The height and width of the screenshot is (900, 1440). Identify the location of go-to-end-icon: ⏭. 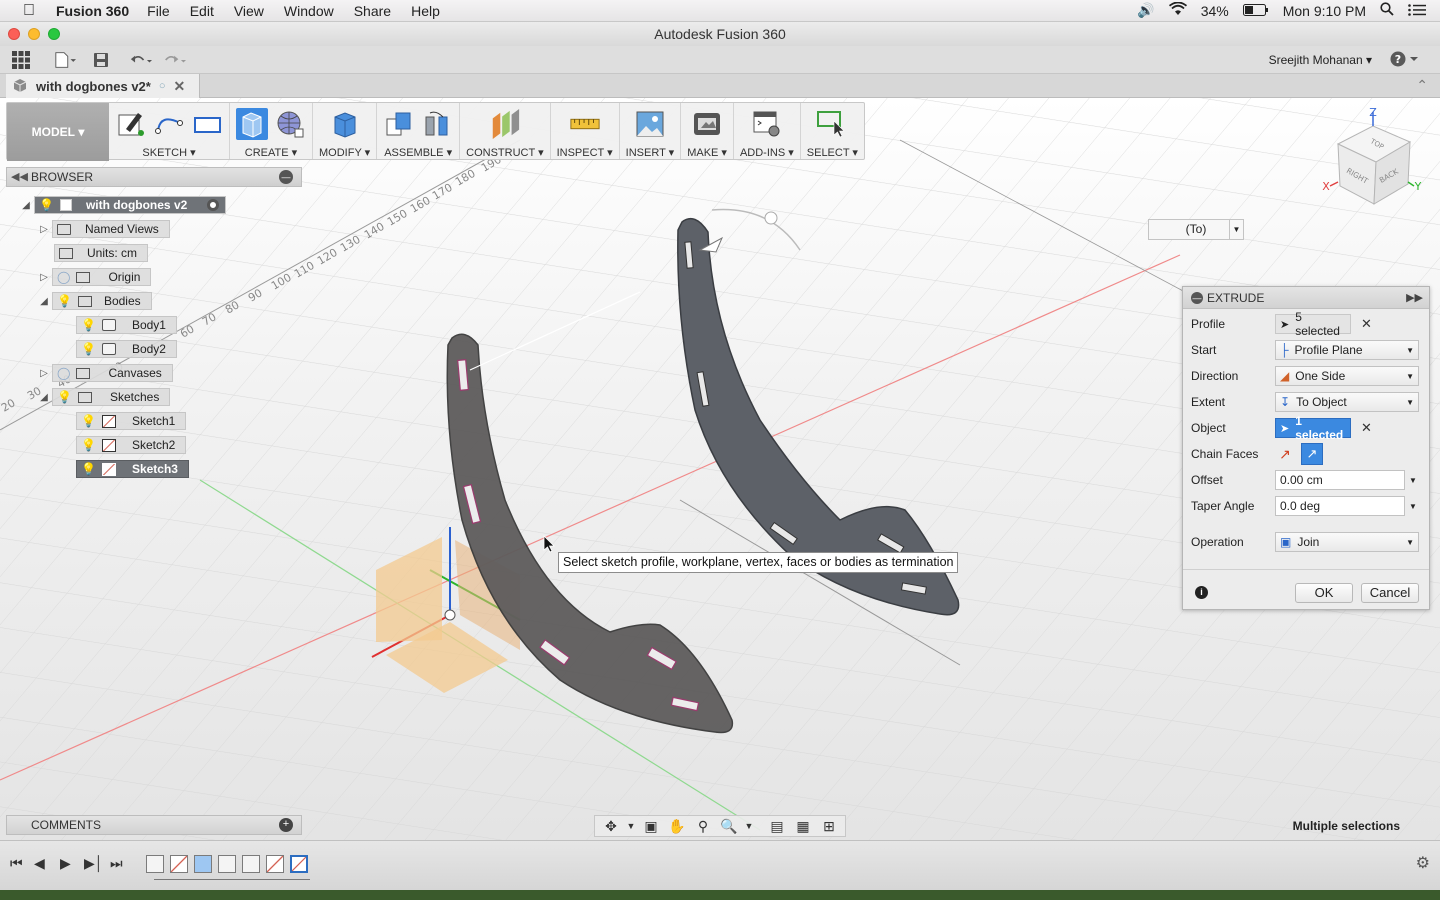
(116, 863).